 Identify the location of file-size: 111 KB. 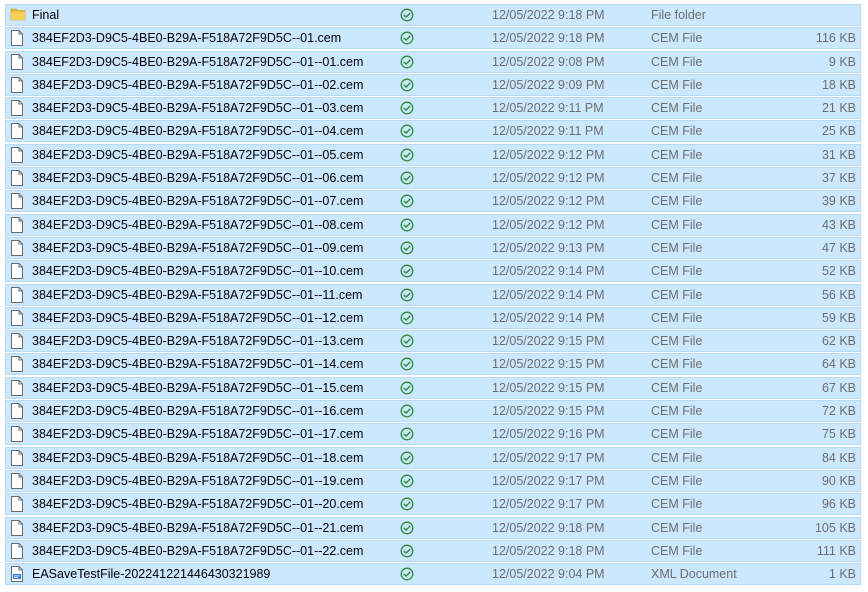
(836, 550).